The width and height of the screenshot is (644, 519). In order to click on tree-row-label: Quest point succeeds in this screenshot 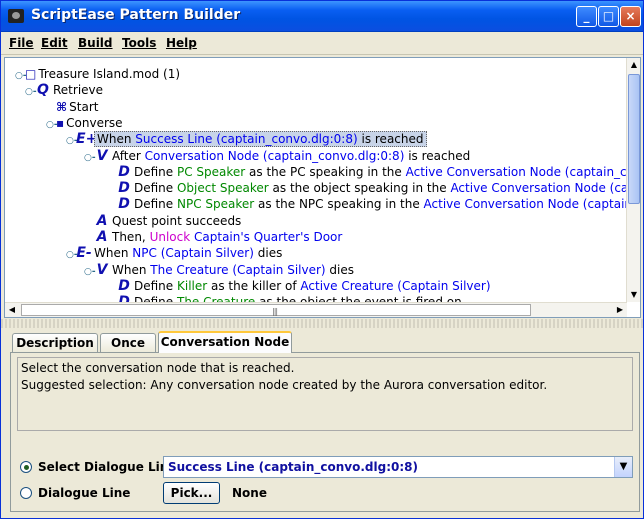, I will do `click(176, 221)`.